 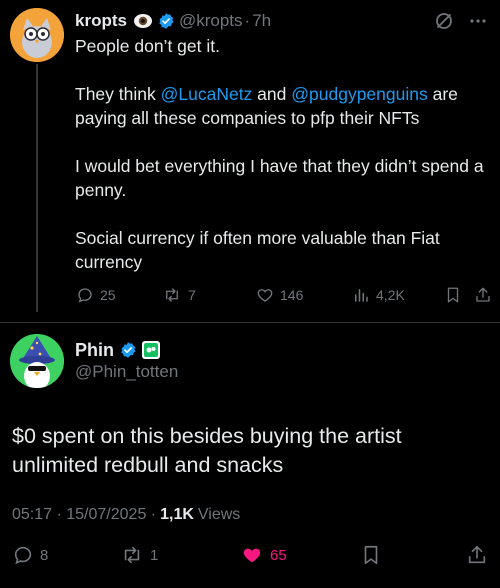 What do you see at coordinates (300, 555) in the screenshot?
I see `like-button: 65` at bounding box center [300, 555].